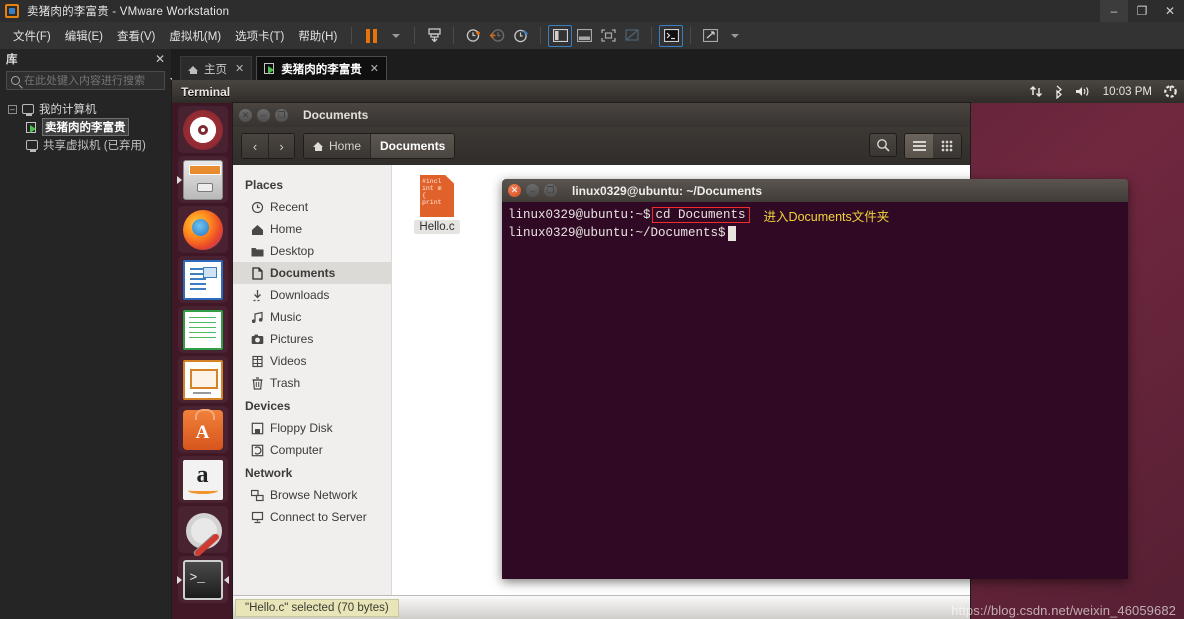 This screenshot has height=619, width=1184. What do you see at coordinates (617, 233) in the screenshot?
I see `terminal-prompt: linux0329@ubuntu:~/Documents$` at bounding box center [617, 233].